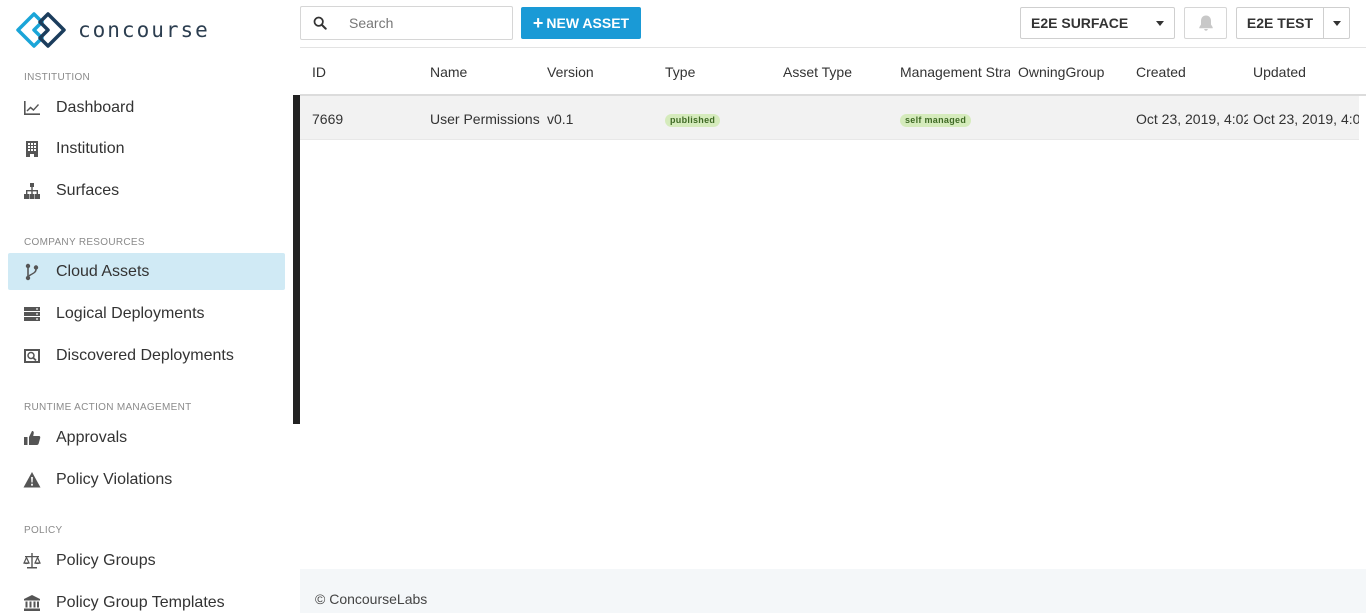  I want to click on sidebar-item-label: Cloud Assets, so click(103, 271).